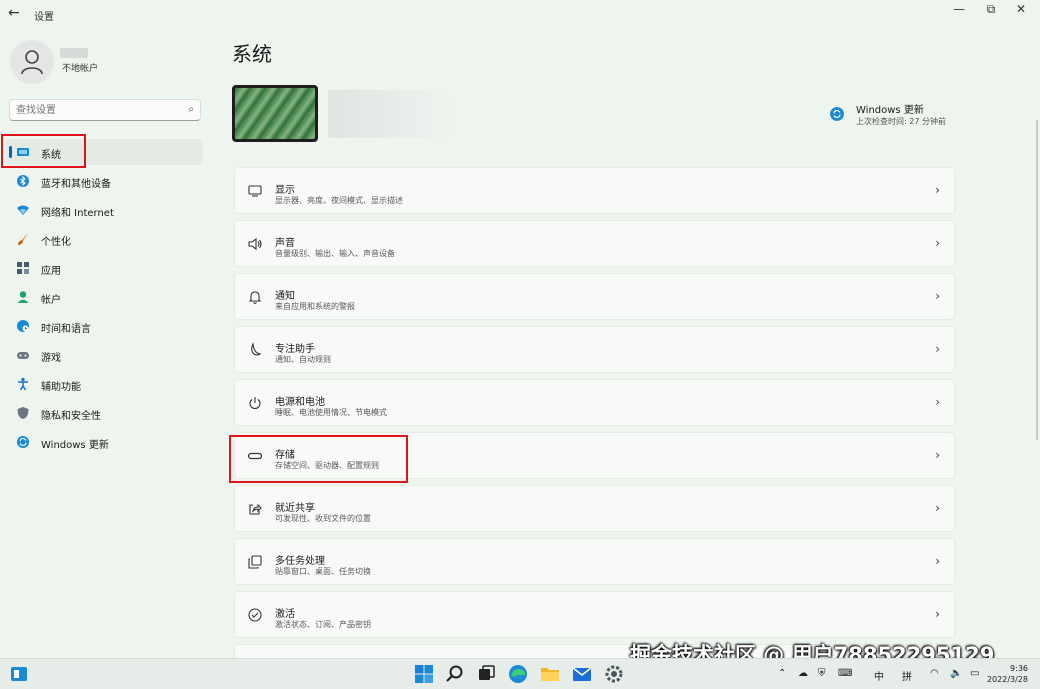  I want to click on apps-icon, so click(23, 268).